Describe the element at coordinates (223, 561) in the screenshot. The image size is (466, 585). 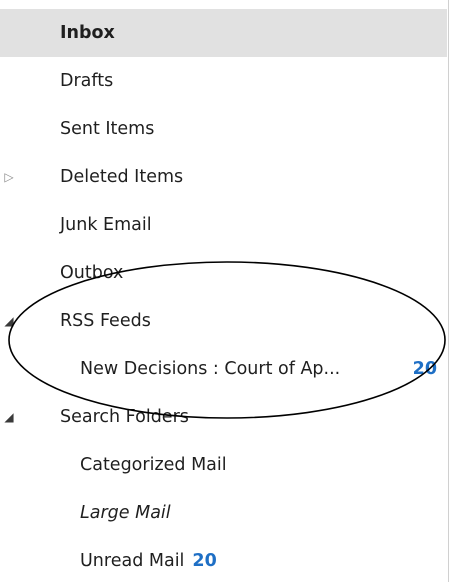
I see `folder-unread-mail: Unread Mail 20` at that location.